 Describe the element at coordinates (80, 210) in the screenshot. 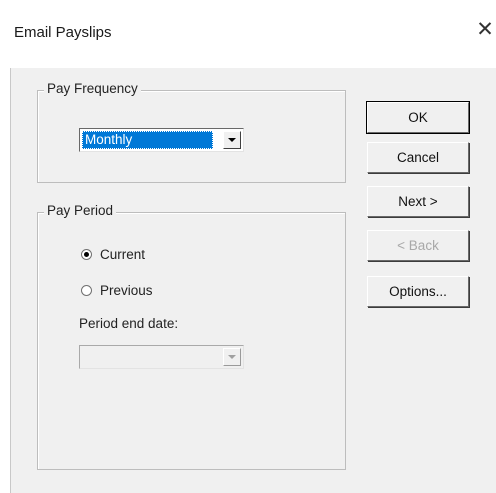

I see `pay-period-legend: Pay Period` at that location.